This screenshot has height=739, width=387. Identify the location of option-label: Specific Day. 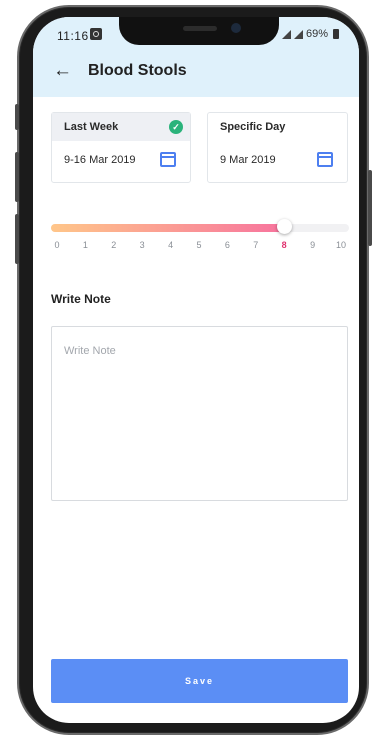
(253, 127).